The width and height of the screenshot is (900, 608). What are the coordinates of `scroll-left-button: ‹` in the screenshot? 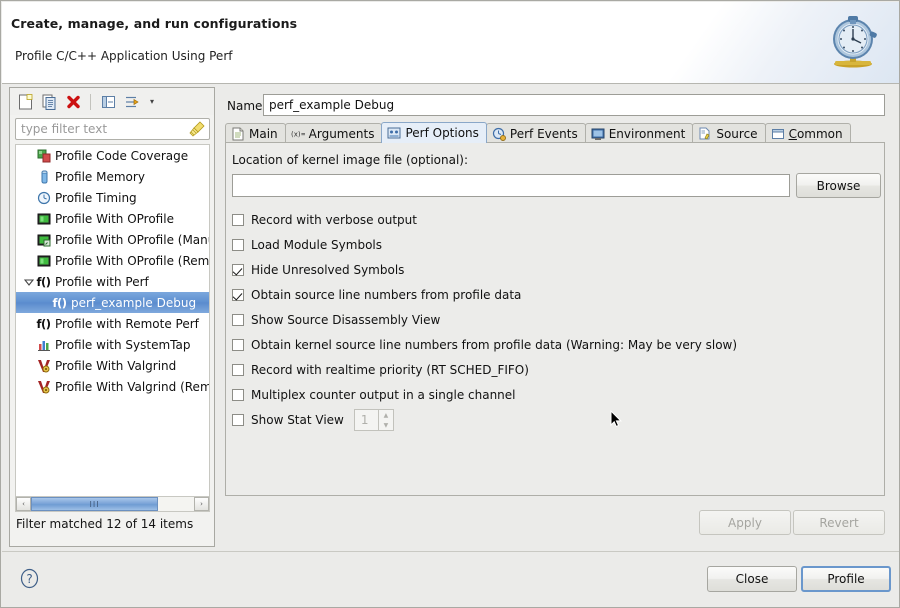 It's located at (23, 504).